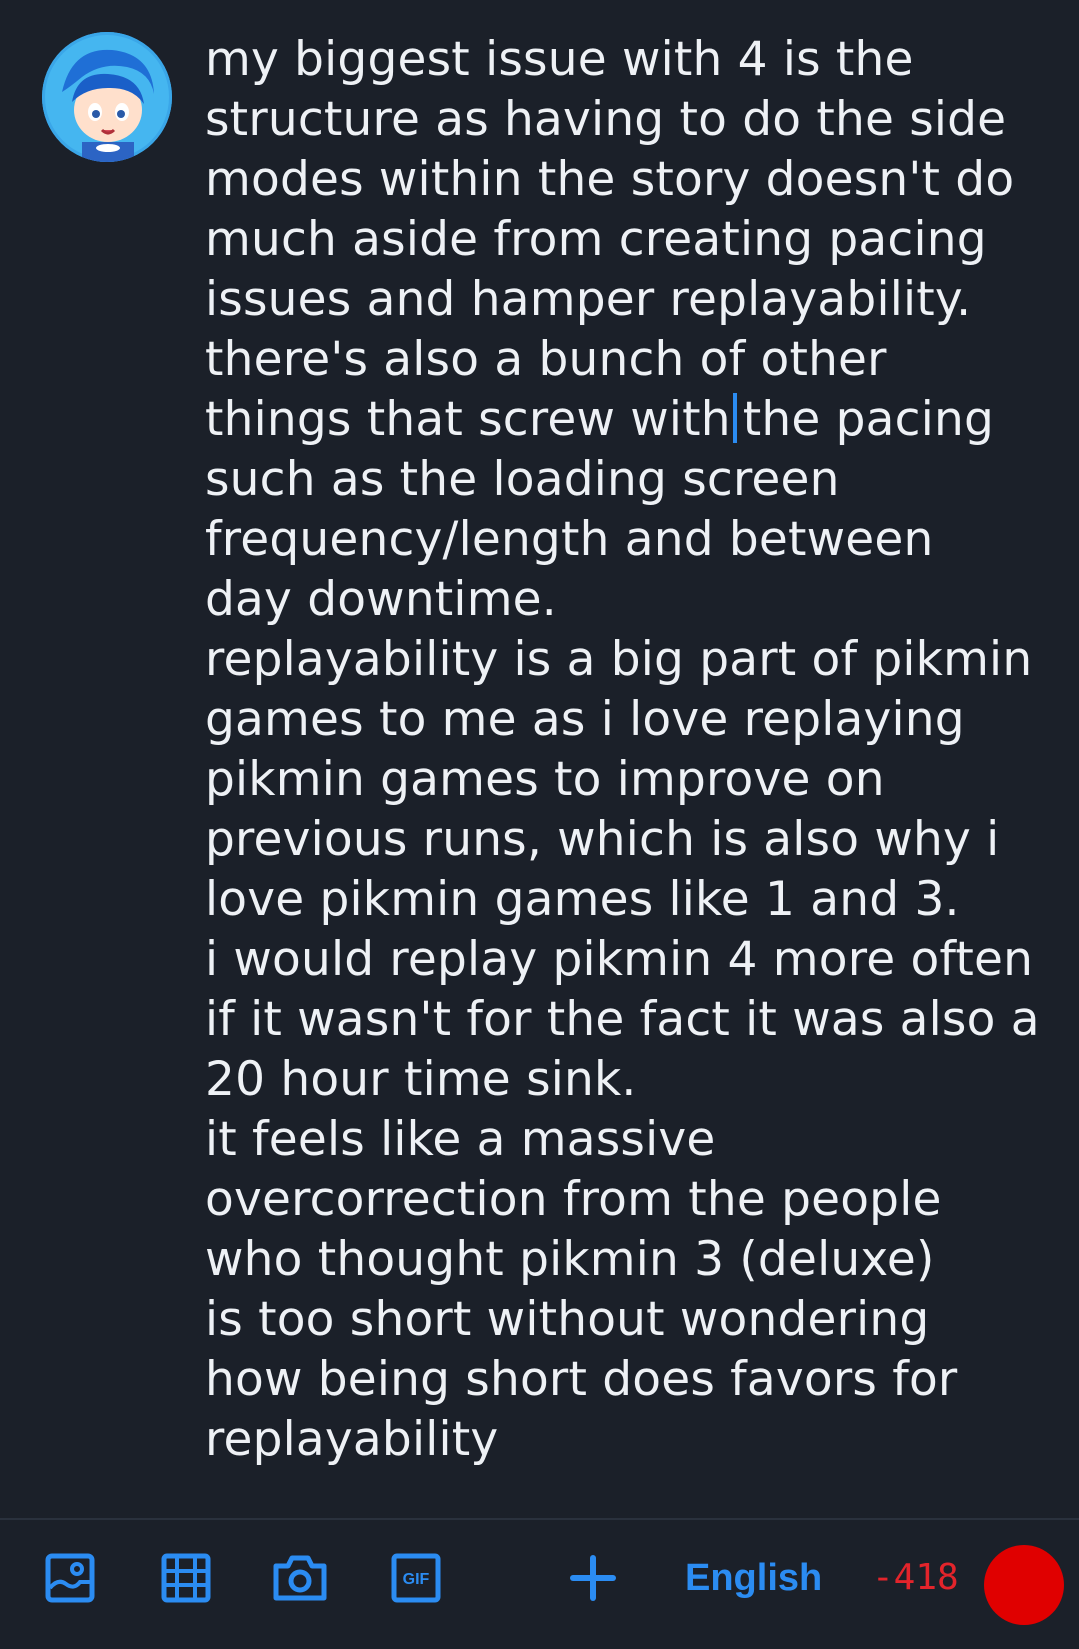 This screenshot has width=1079, height=1649. What do you see at coordinates (545, 779) in the screenshot?
I see `text-line: pikmin games to improve on` at bounding box center [545, 779].